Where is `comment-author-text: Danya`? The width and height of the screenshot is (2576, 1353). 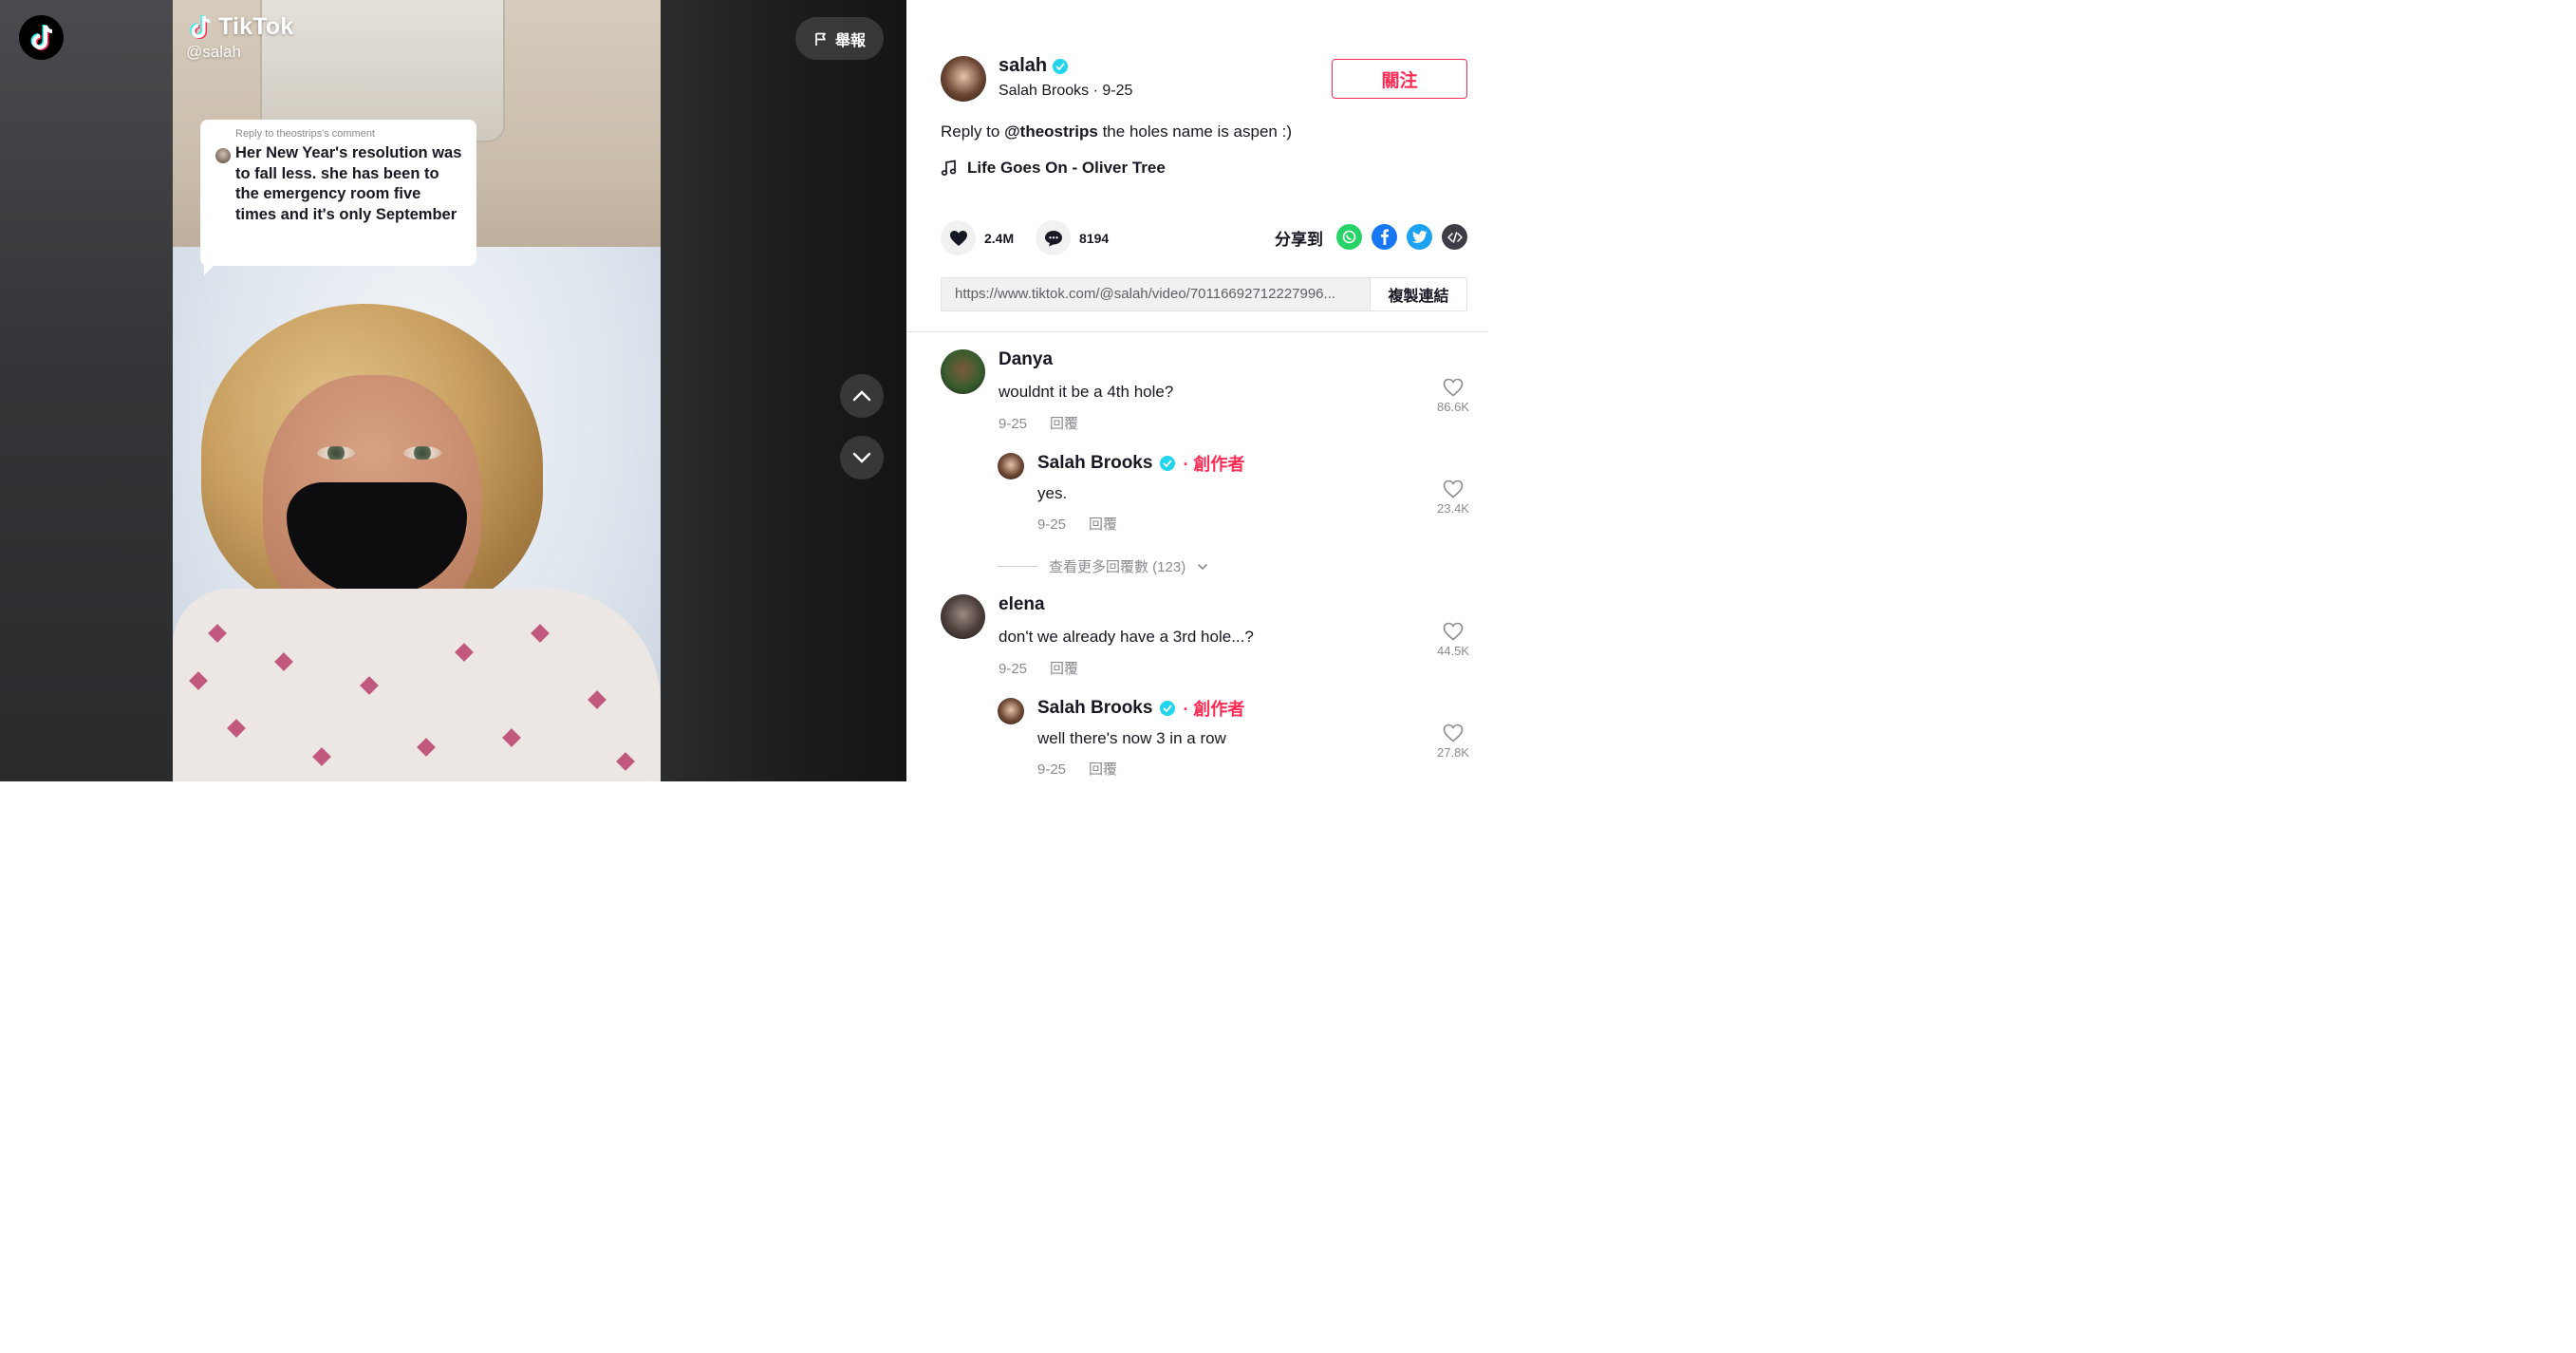 comment-author-text: Danya is located at coordinates (1027, 359).